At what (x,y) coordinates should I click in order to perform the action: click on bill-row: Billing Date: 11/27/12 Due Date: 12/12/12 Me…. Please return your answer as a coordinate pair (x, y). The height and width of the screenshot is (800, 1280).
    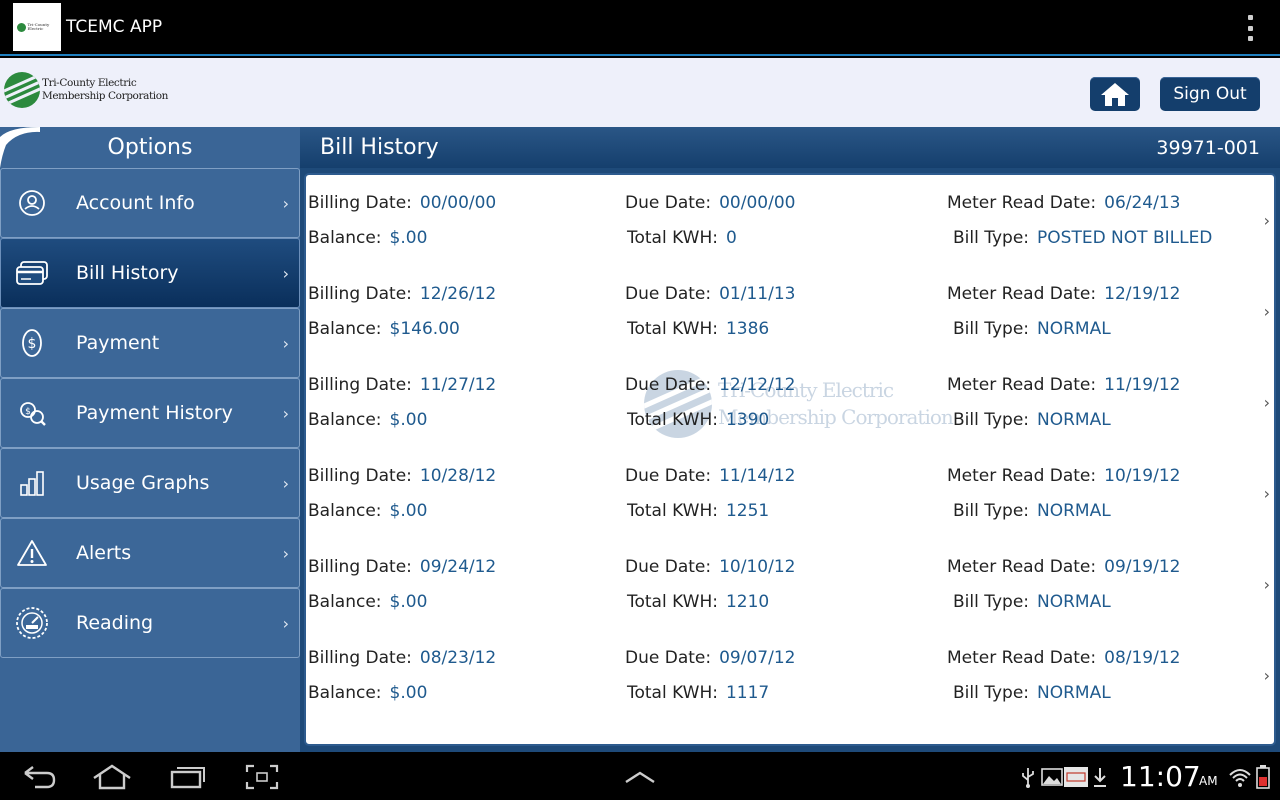
    Looking at the image, I should click on (790, 402).